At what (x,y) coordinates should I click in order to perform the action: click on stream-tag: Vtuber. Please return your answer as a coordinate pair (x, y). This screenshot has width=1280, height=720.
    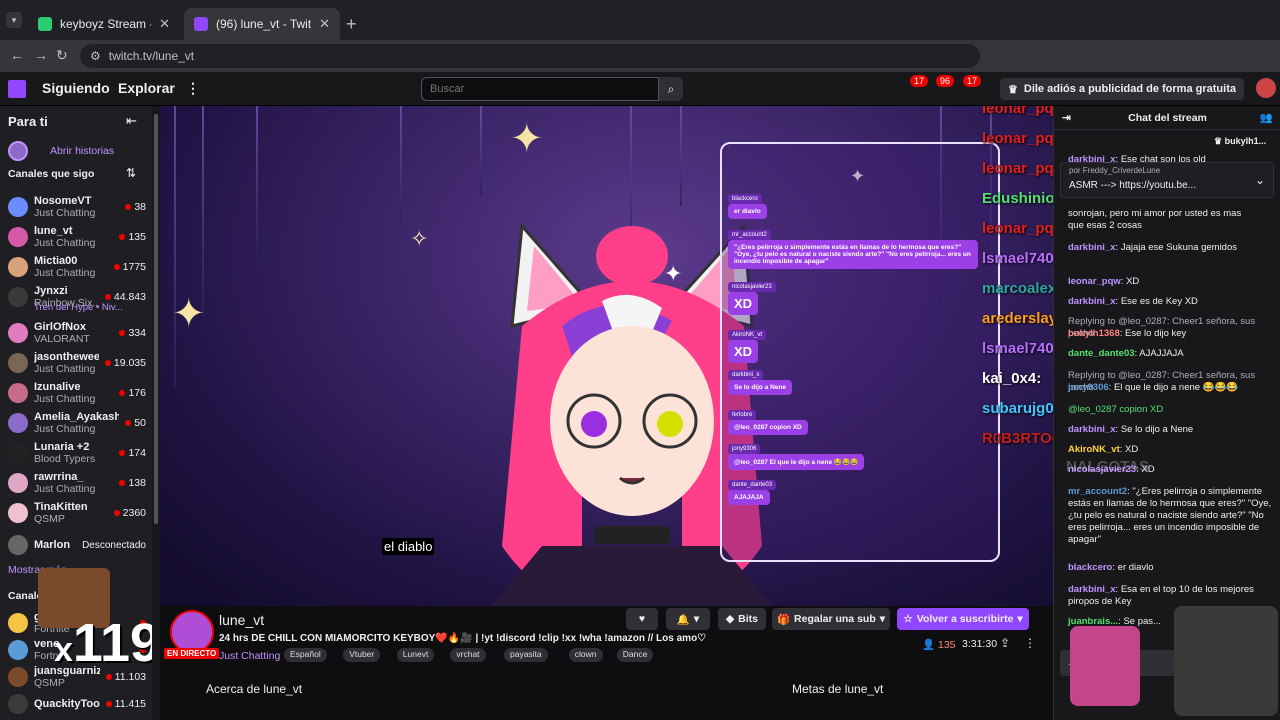
    Looking at the image, I should click on (362, 655).